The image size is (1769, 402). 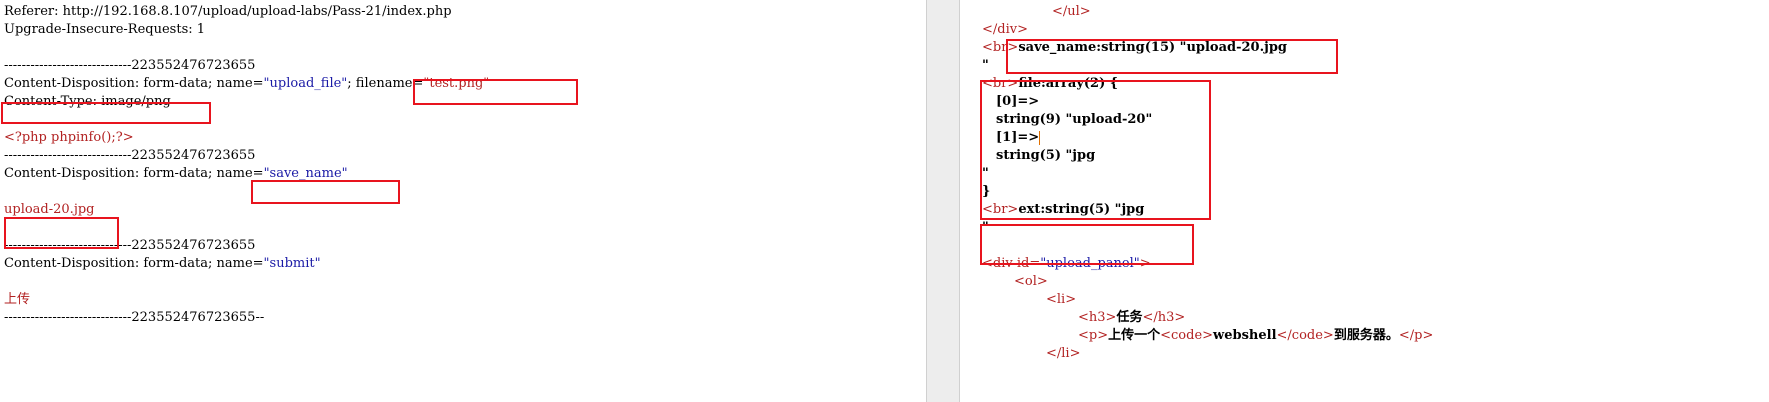 What do you see at coordinates (17, 299) in the screenshot?
I see `submit-value-line: 上传` at bounding box center [17, 299].